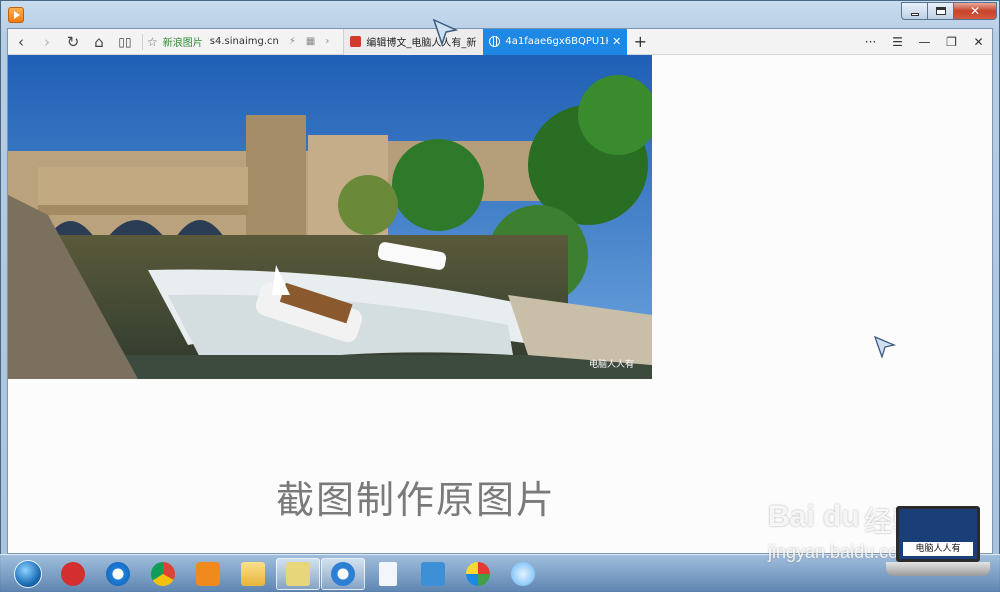 This screenshot has height=592, width=1000. I want to click on taskbar-ie, so click(118, 574).